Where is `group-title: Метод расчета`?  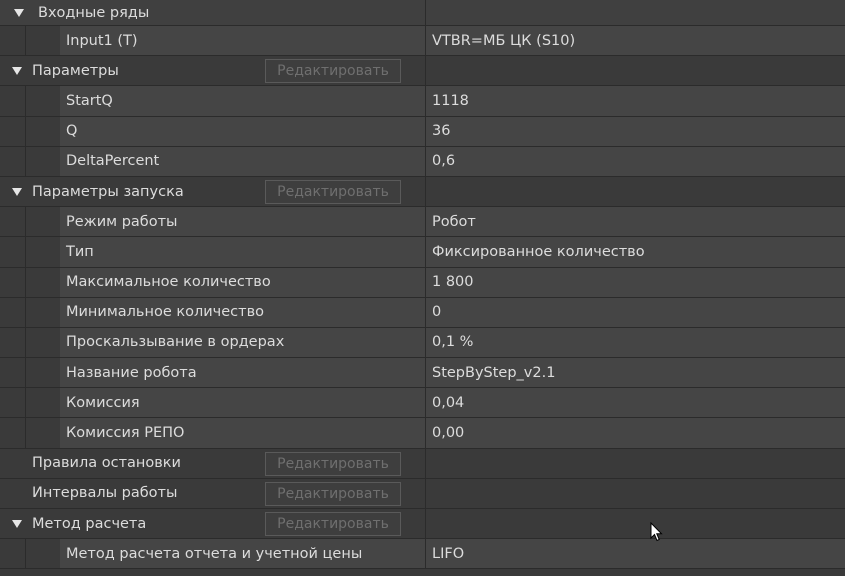
group-title: Метод расчета is located at coordinates (89, 523).